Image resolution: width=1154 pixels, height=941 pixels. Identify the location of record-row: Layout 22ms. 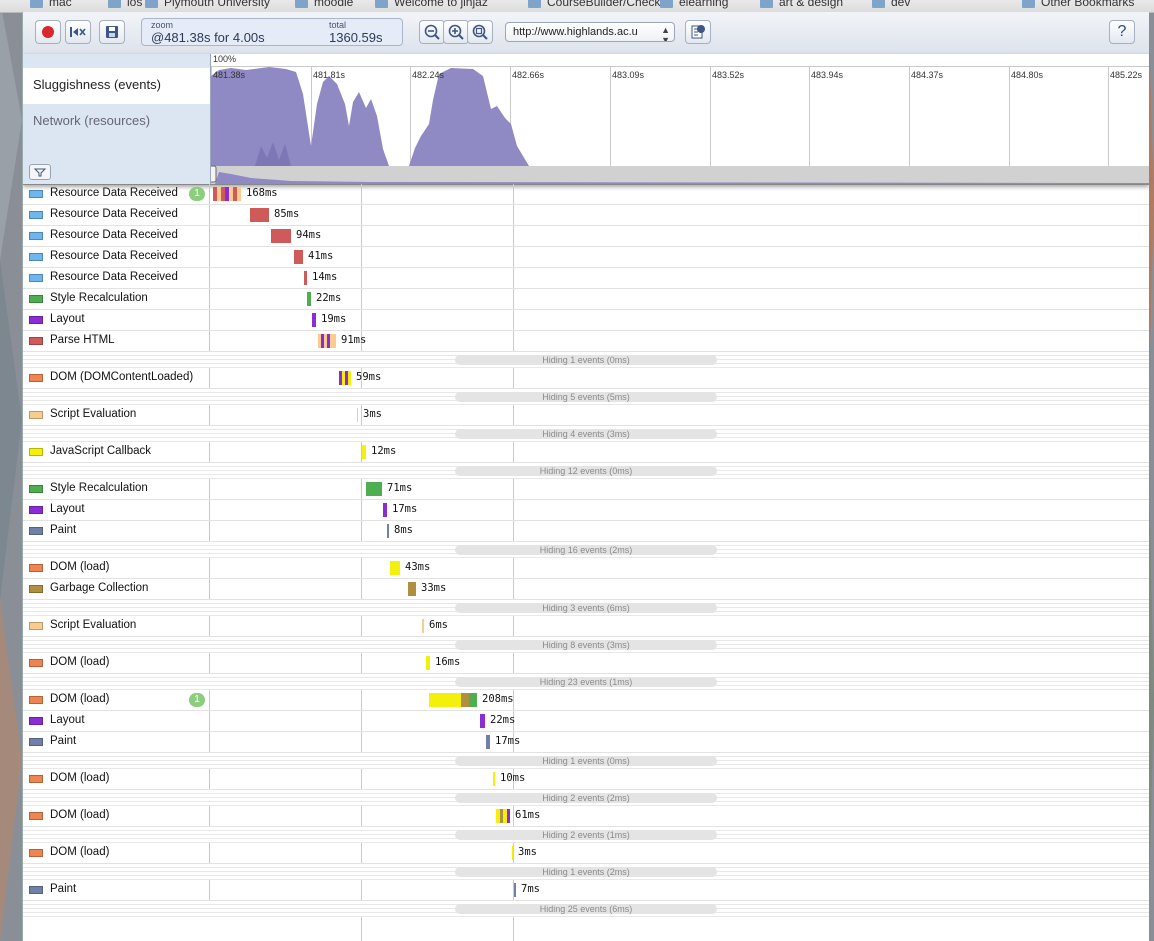
(586, 721).